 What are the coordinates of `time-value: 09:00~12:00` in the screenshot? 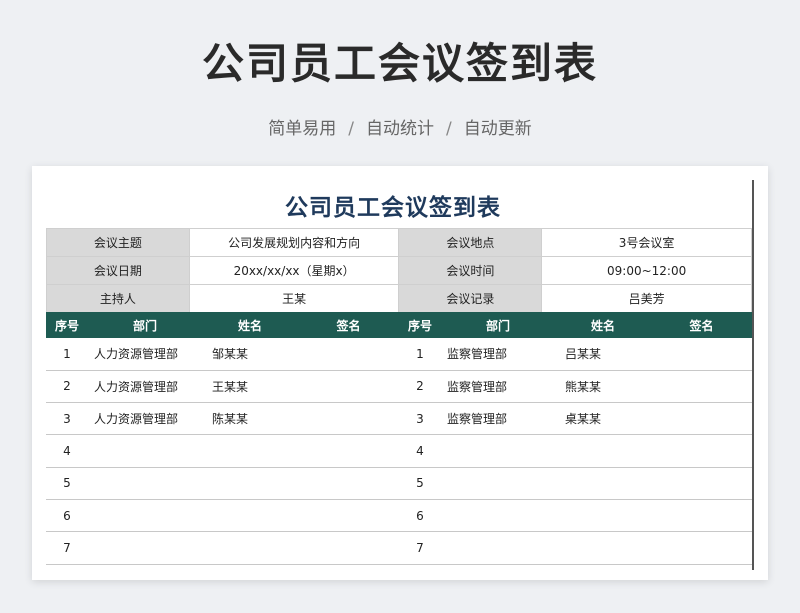 It's located at (646, 270).